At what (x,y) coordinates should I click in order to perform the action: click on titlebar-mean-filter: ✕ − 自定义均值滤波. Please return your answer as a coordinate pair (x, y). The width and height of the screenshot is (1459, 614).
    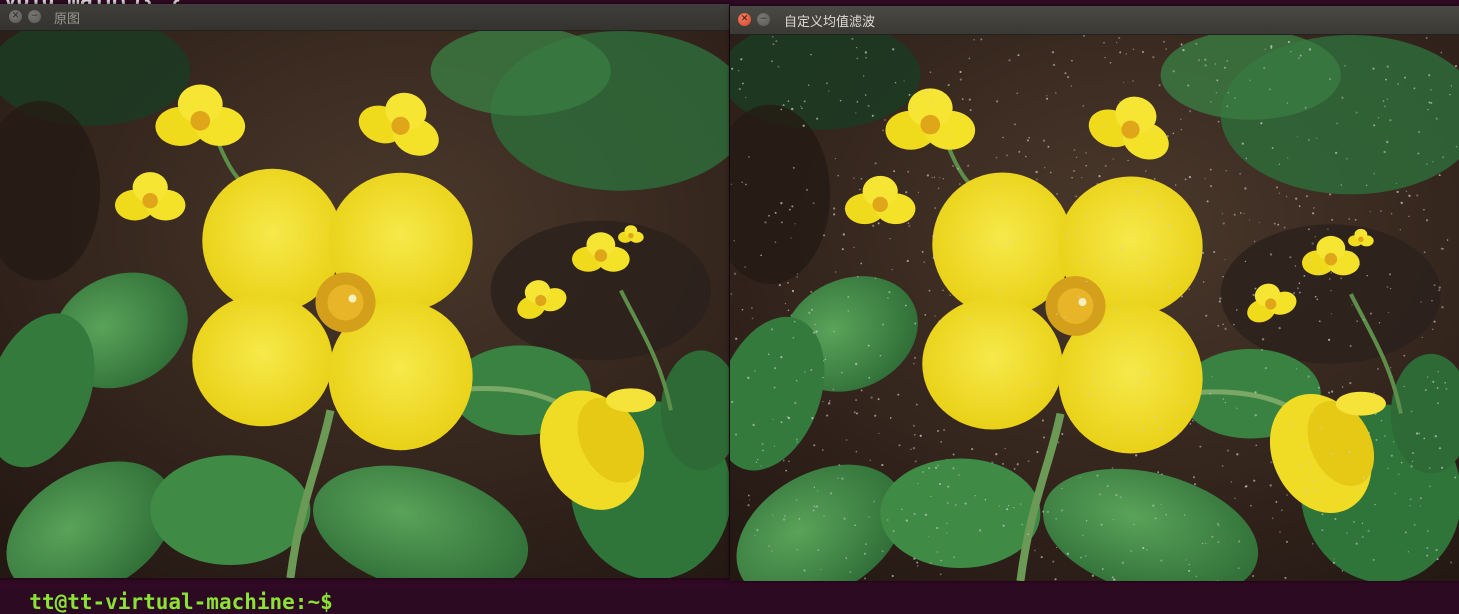
    Looking at the image, I should click on (1094, 20).